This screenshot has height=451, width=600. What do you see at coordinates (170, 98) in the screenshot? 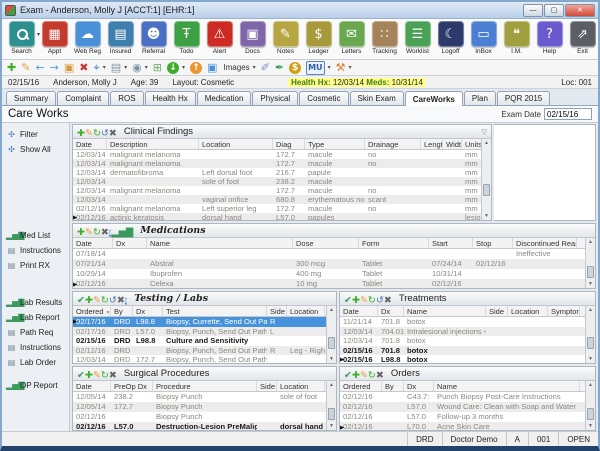
I see `tab-health-hx: Health Hx` at bounding box center [170, 98].